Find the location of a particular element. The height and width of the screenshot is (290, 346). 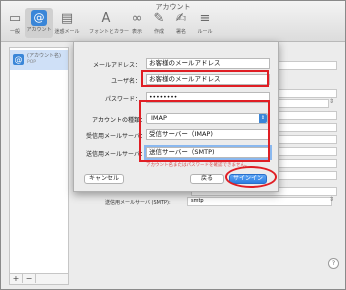

account-type: POP is located at coordinates (31, 62).